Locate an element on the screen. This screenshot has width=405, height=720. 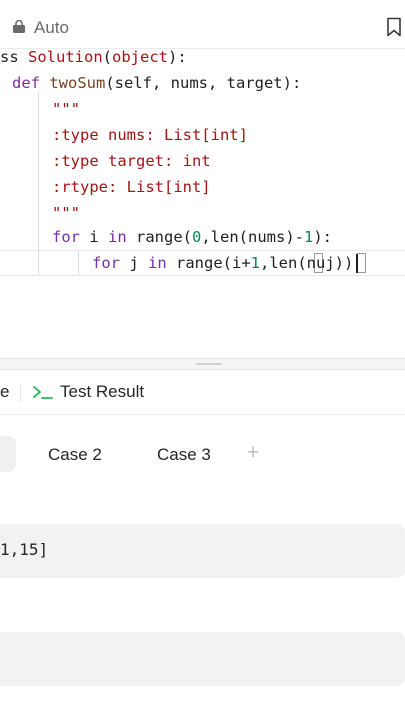
top-bar: Auto is located at coordinates (202, 24).